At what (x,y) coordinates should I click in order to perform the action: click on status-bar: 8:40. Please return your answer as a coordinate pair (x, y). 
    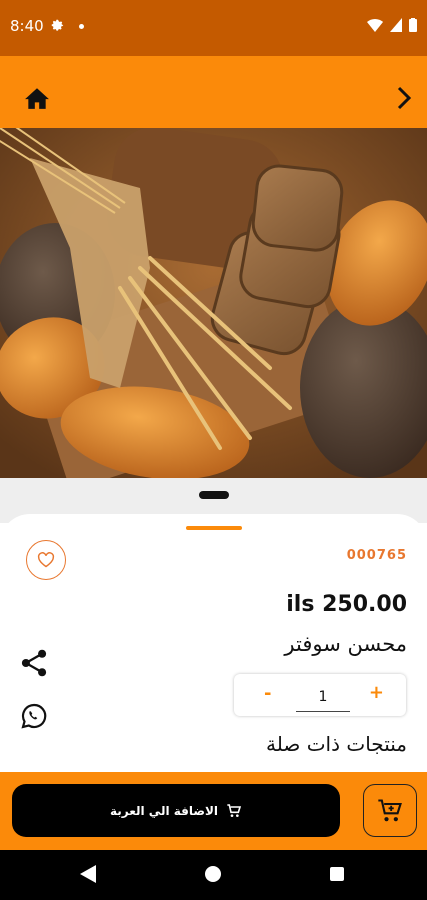
    Looking at the image, I should click on (213, 28).